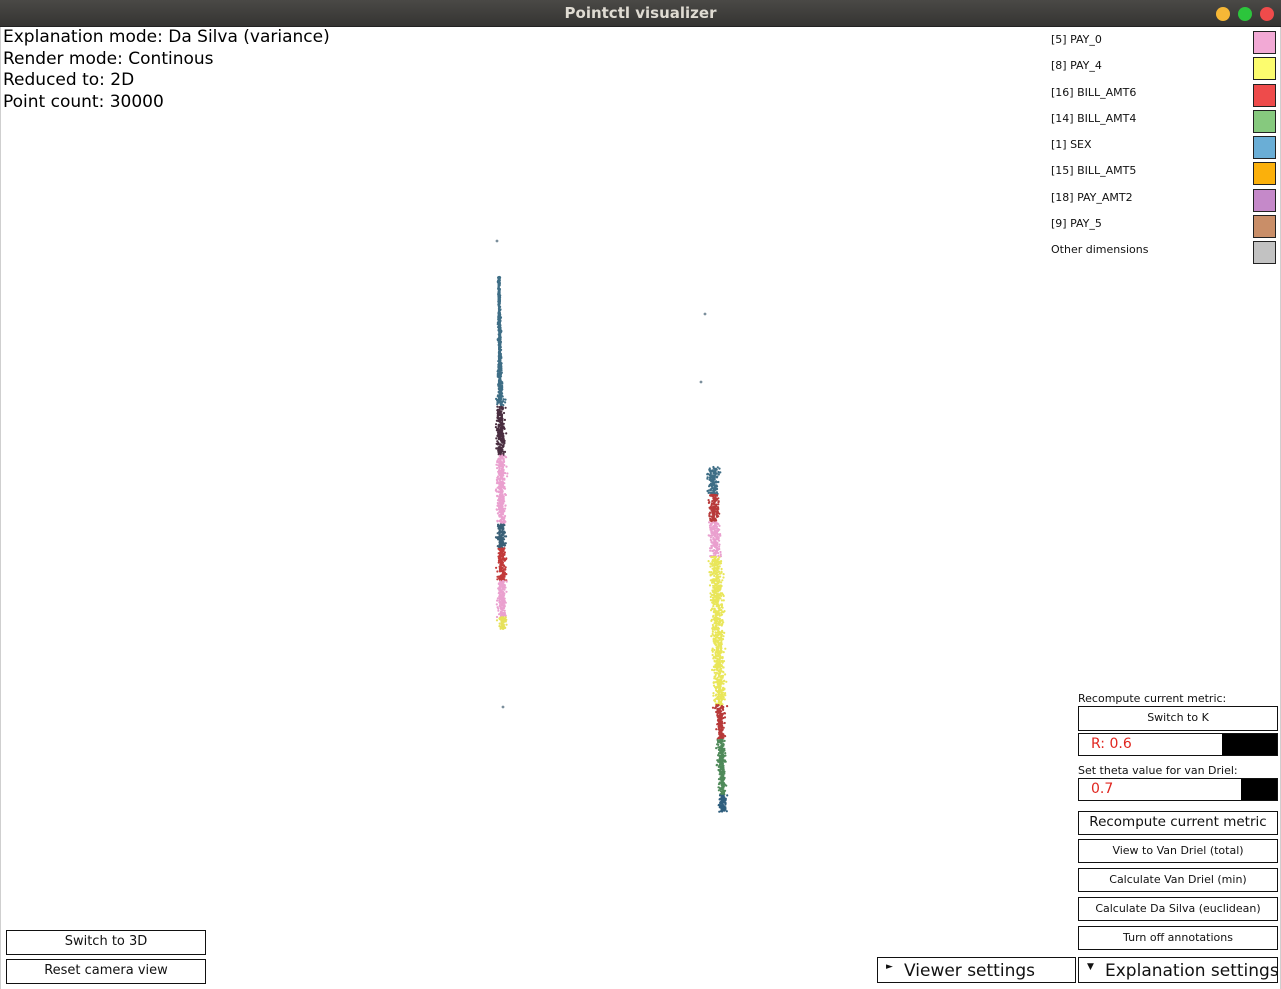 This screenshot has height=989, width=1281. Describe the element at coordinates (1178, 938) in the screenshot. I see `turn-off-annotations-button: Turn off annotations` at that location.